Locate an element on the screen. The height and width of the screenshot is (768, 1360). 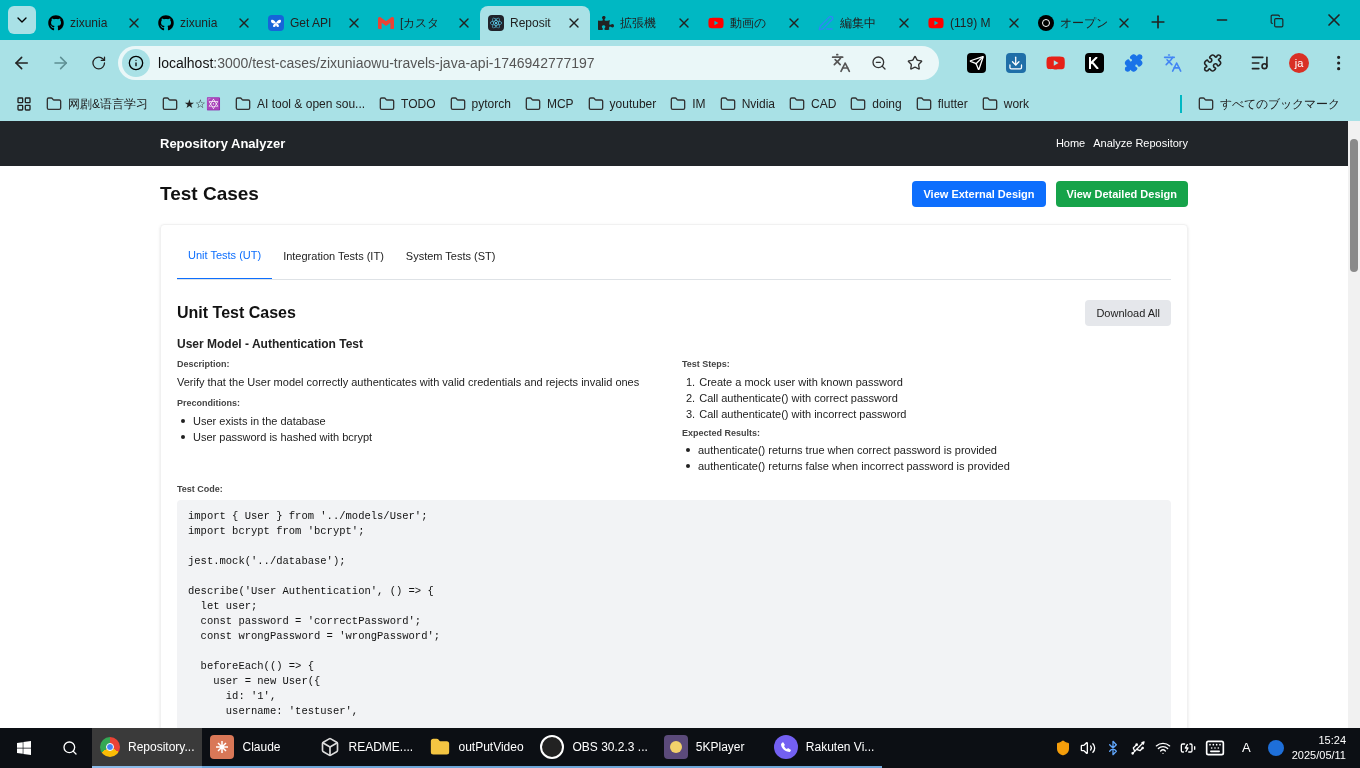
tab-title: 編集中 is located at coordinates (858, 23).